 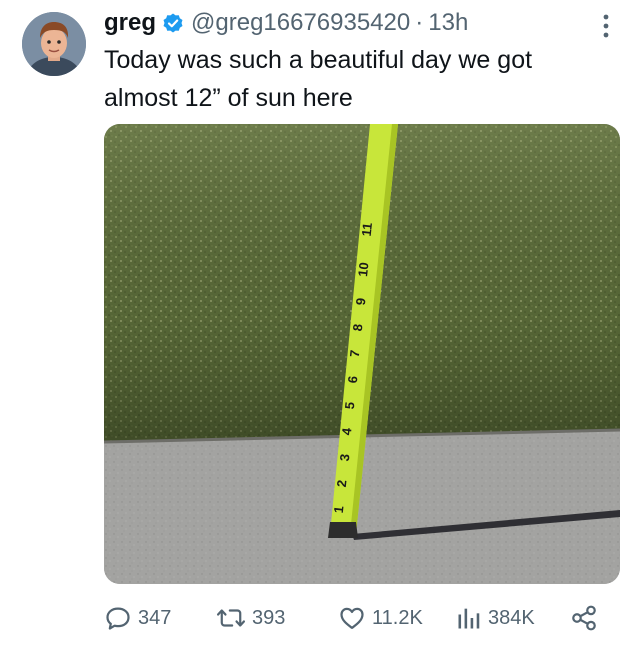 I want to click on share-icon, so click(x=584, y=618).